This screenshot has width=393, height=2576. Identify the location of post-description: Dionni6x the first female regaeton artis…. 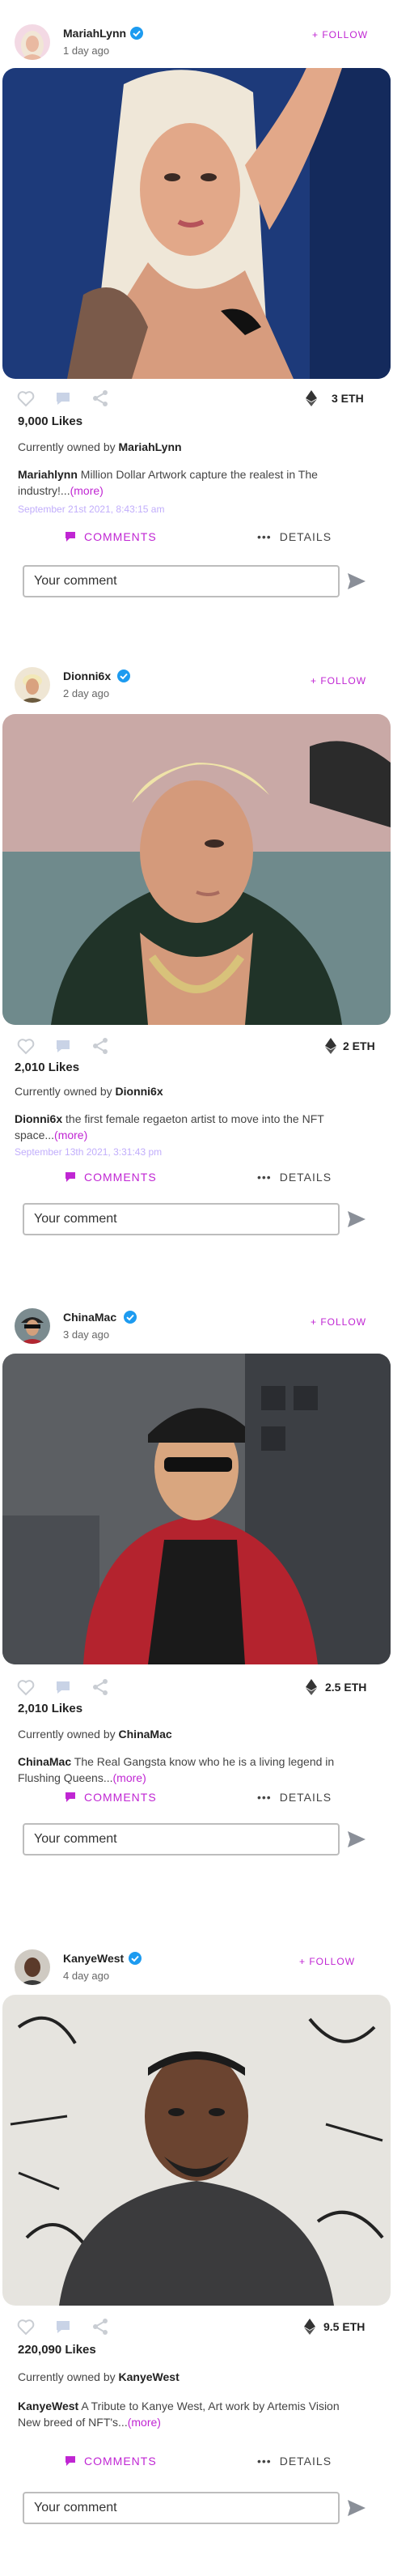
(184, 1127).